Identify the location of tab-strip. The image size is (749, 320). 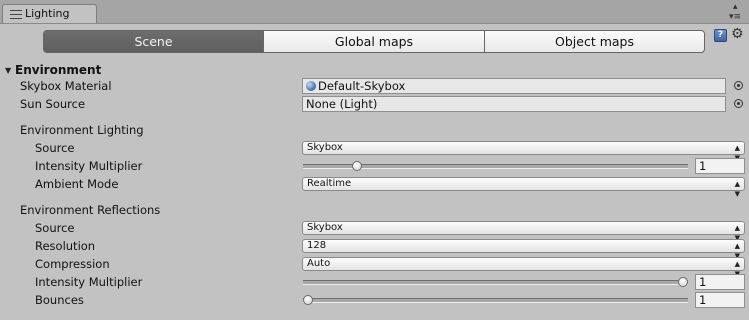
(374, 12).